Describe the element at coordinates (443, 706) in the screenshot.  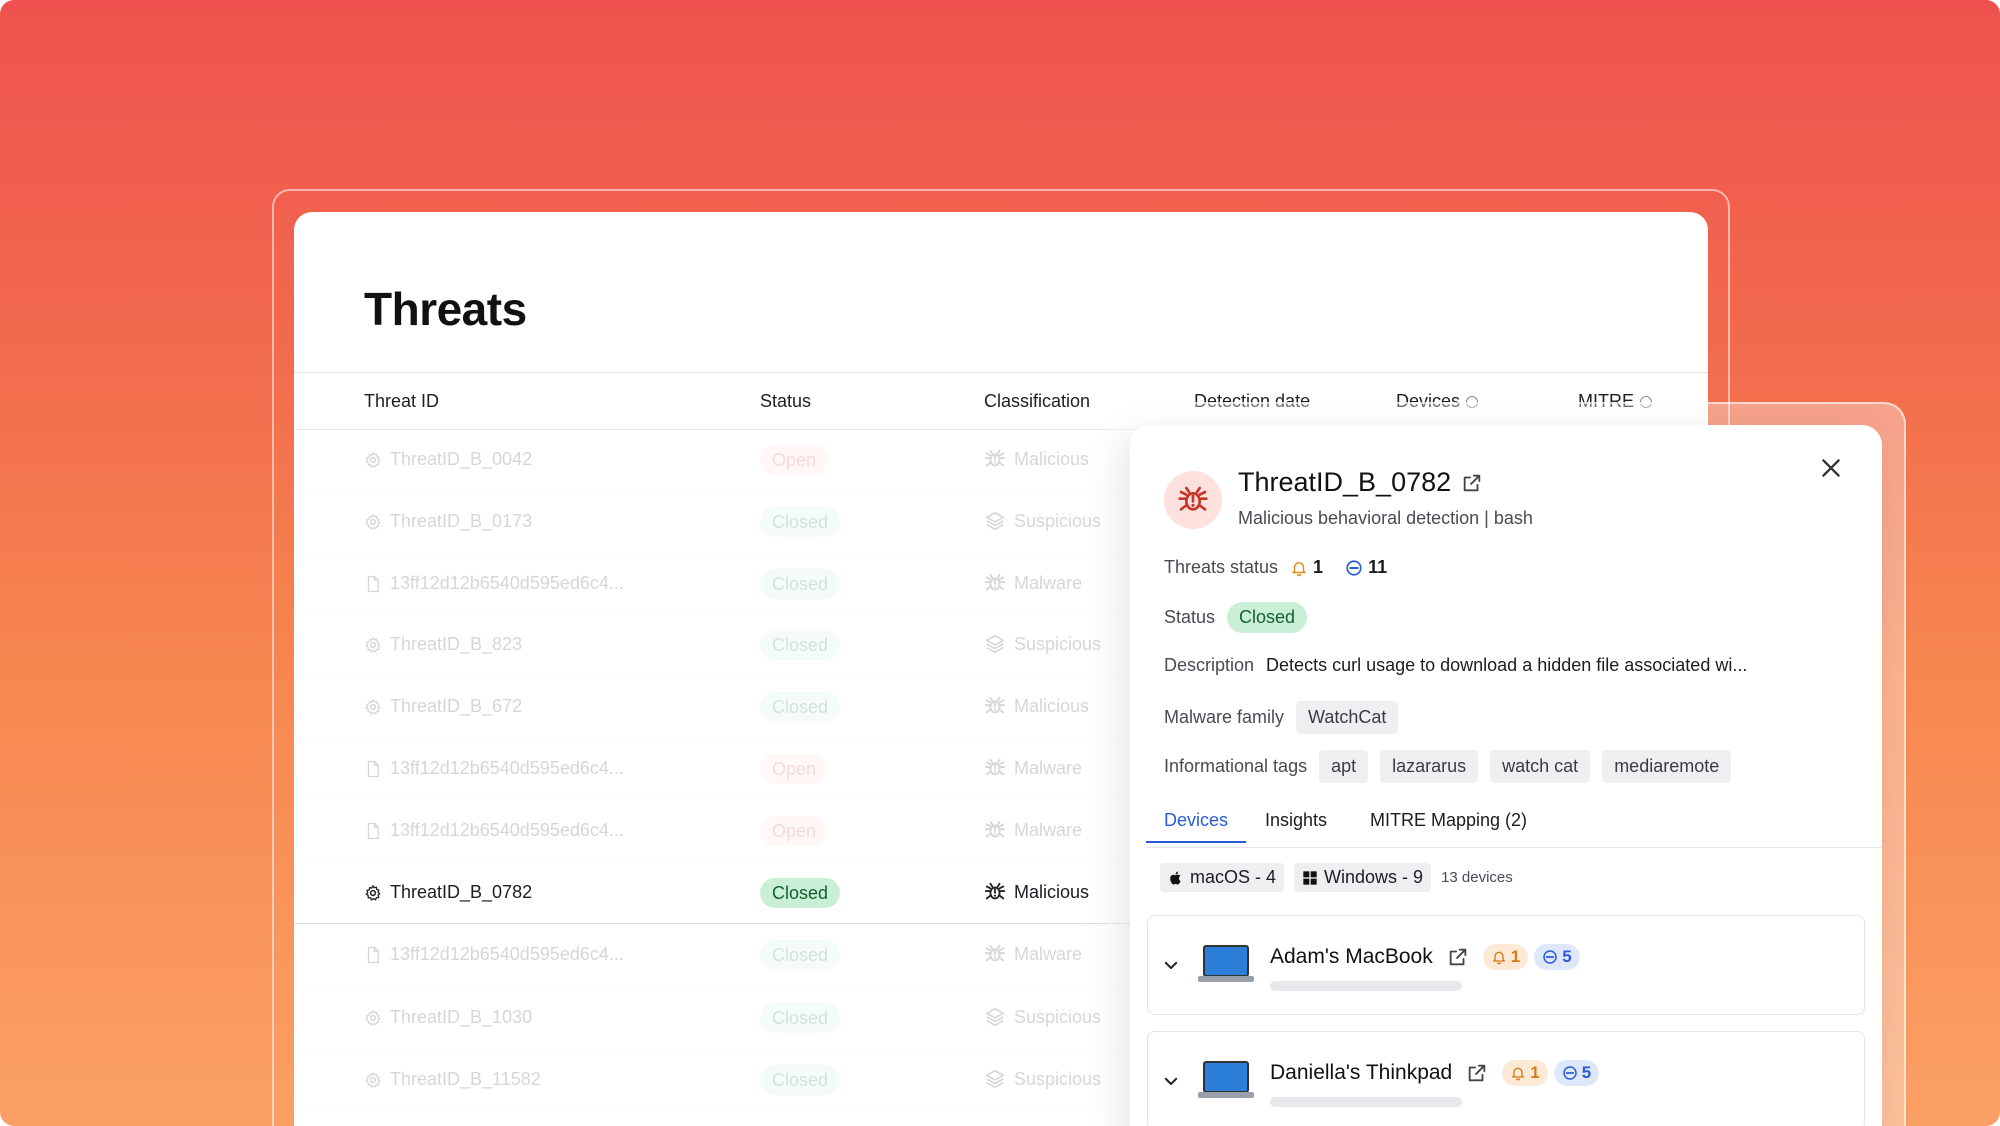
I see `threat-id-cell: ThreatID_B_672` at that location.